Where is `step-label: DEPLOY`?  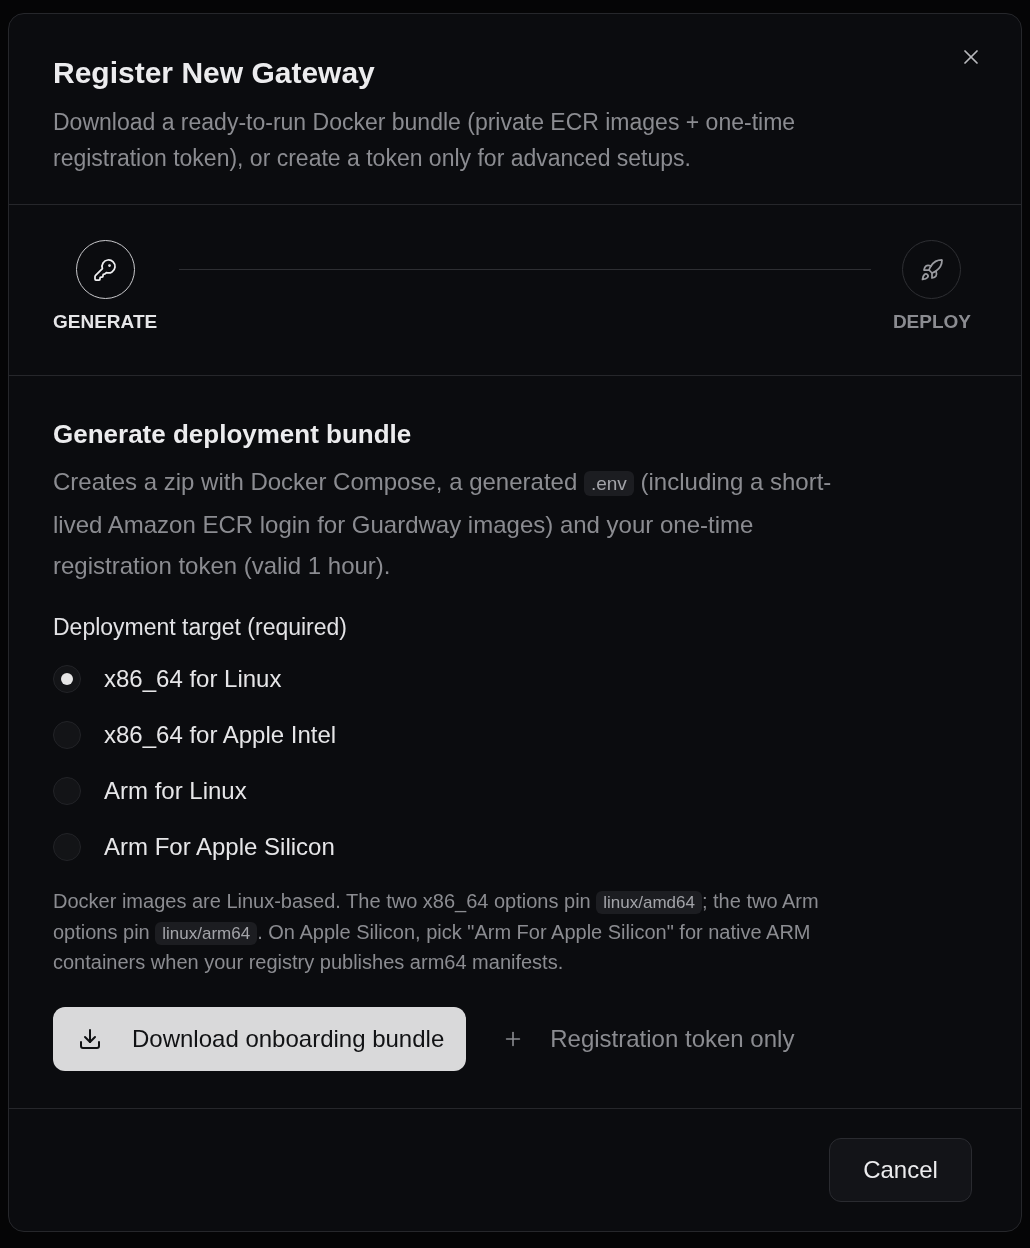 step-label: DEPLOY is located at coordinates (931, 322).